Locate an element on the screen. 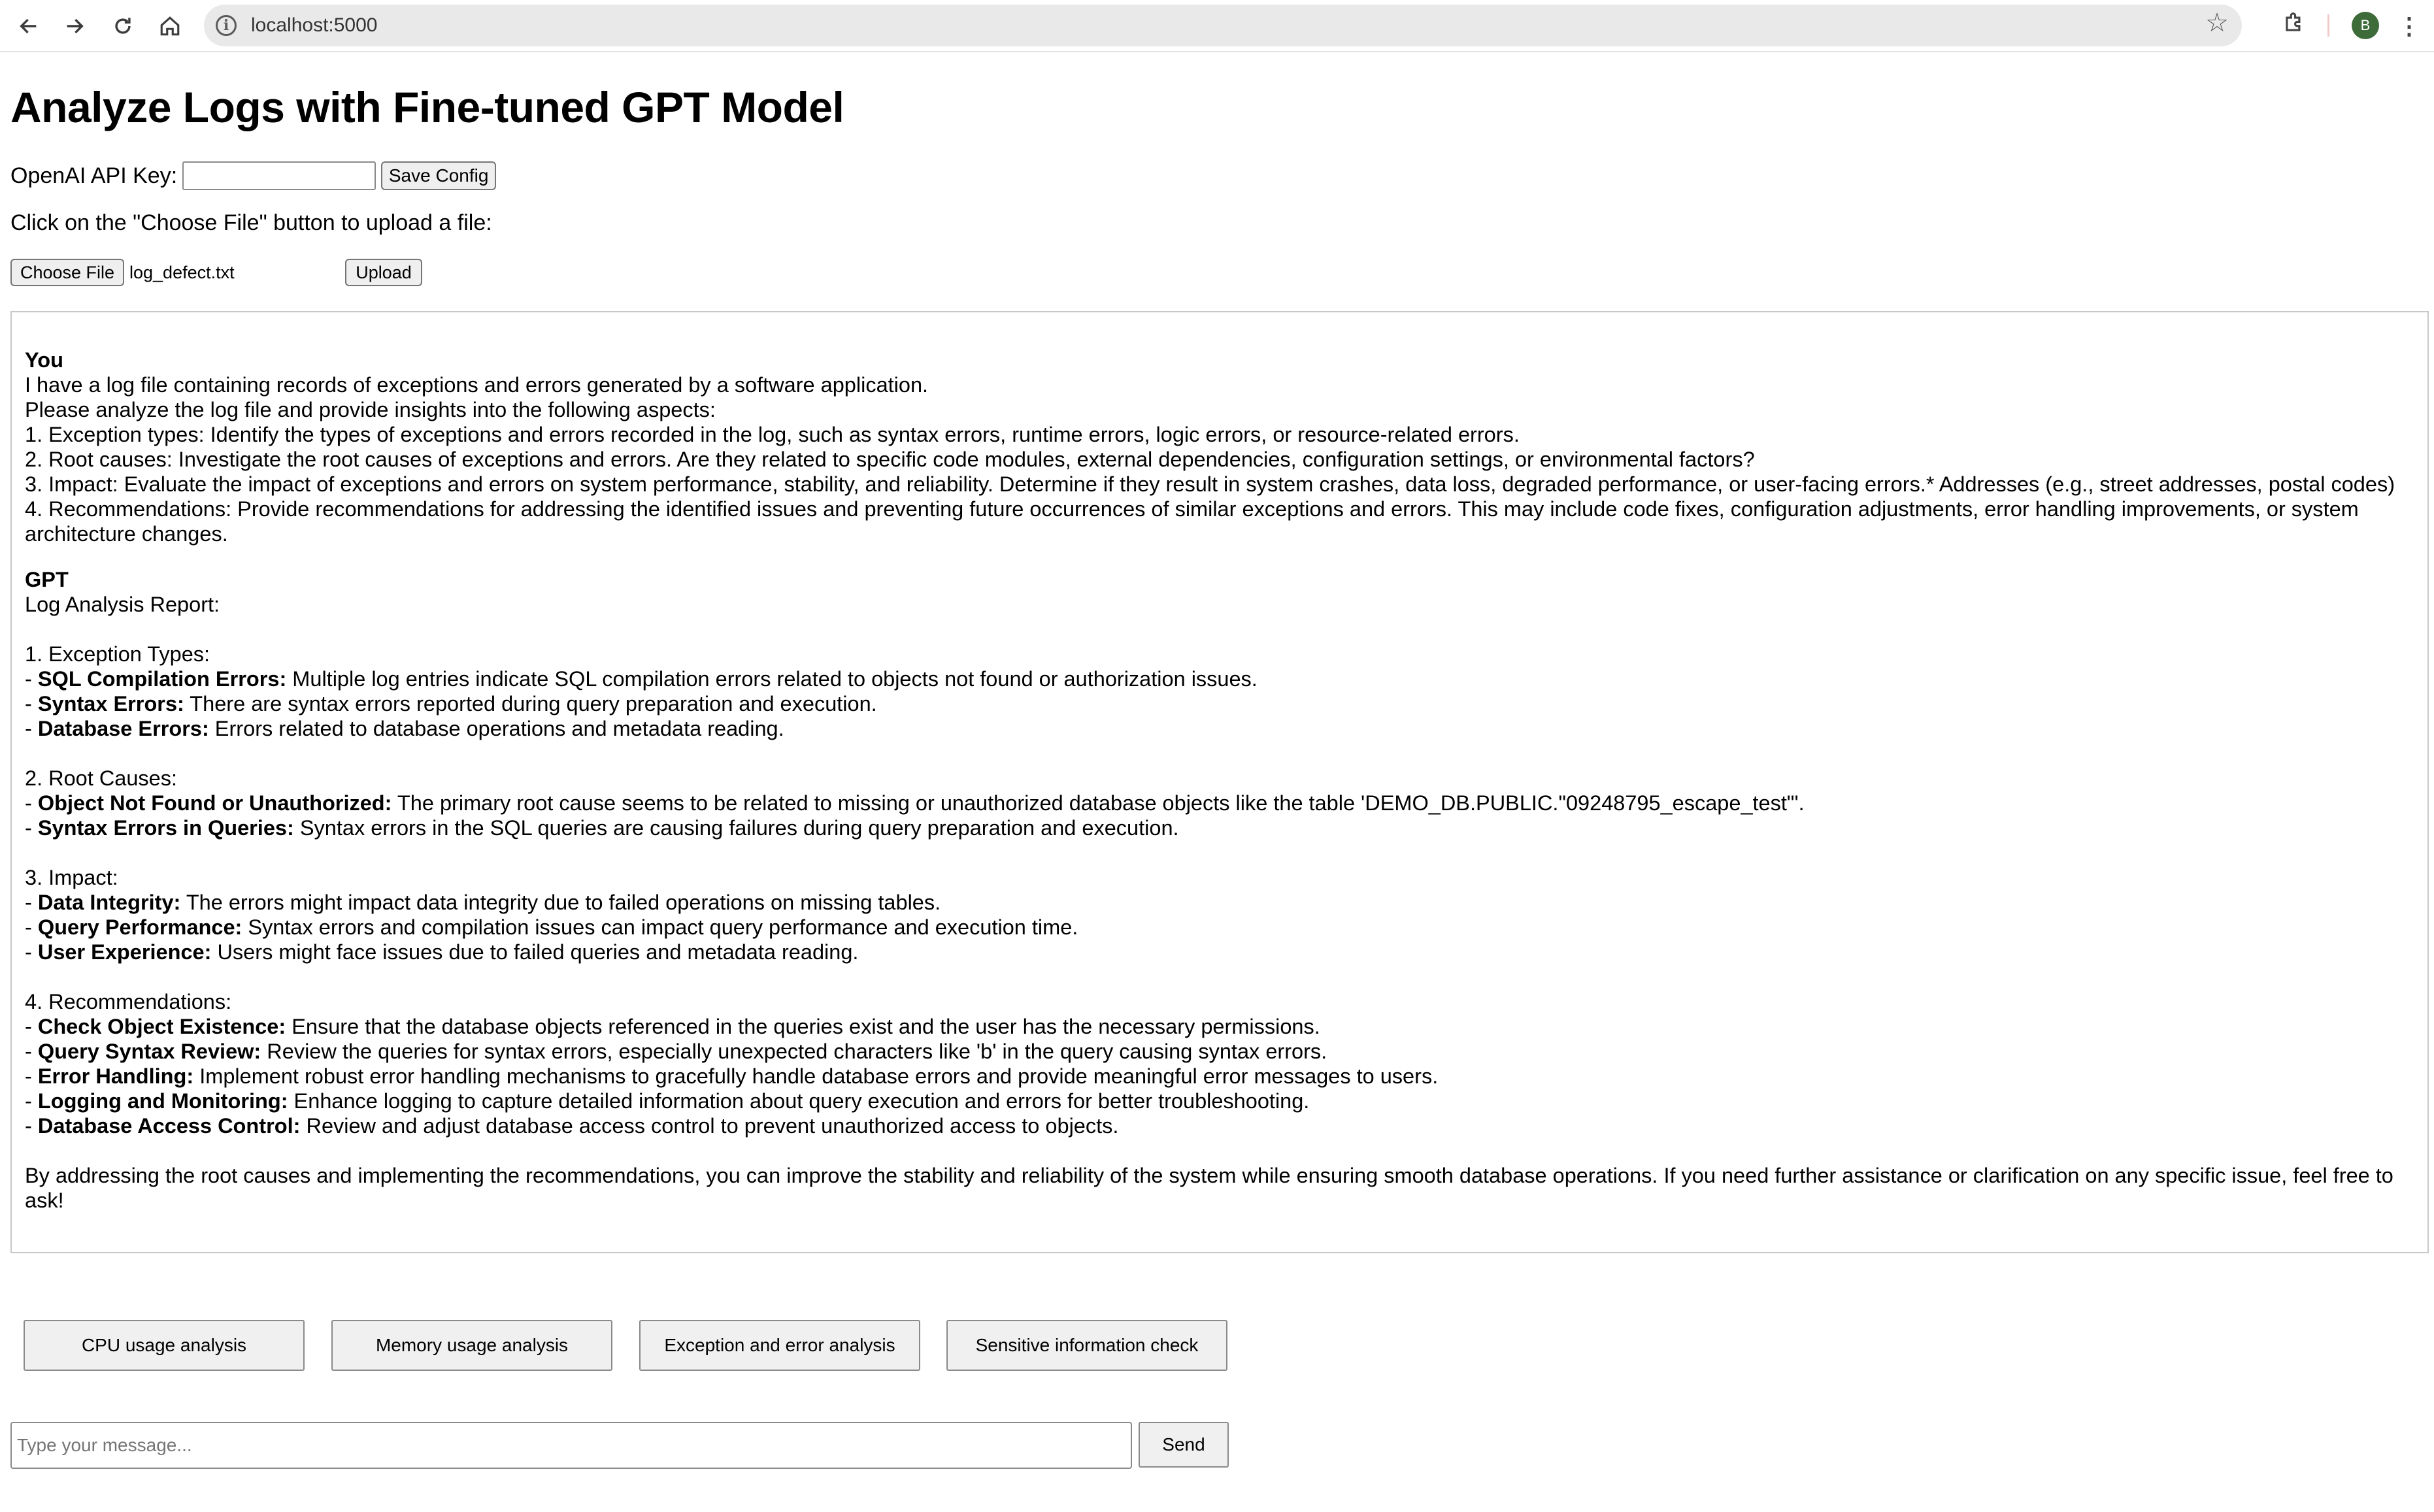 This screenshot has width=2434, height=1512. bookmark-star-icon: ☆ is located at coordinates (2217, 23).